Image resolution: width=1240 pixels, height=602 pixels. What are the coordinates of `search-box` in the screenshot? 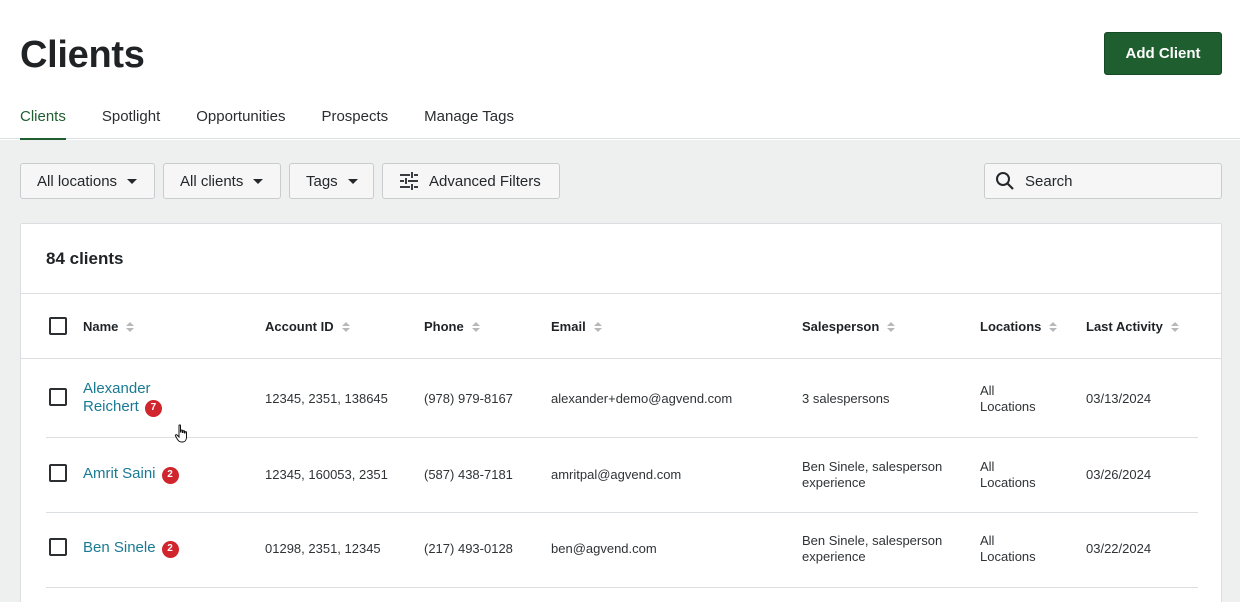 It's located at (1103, 181).